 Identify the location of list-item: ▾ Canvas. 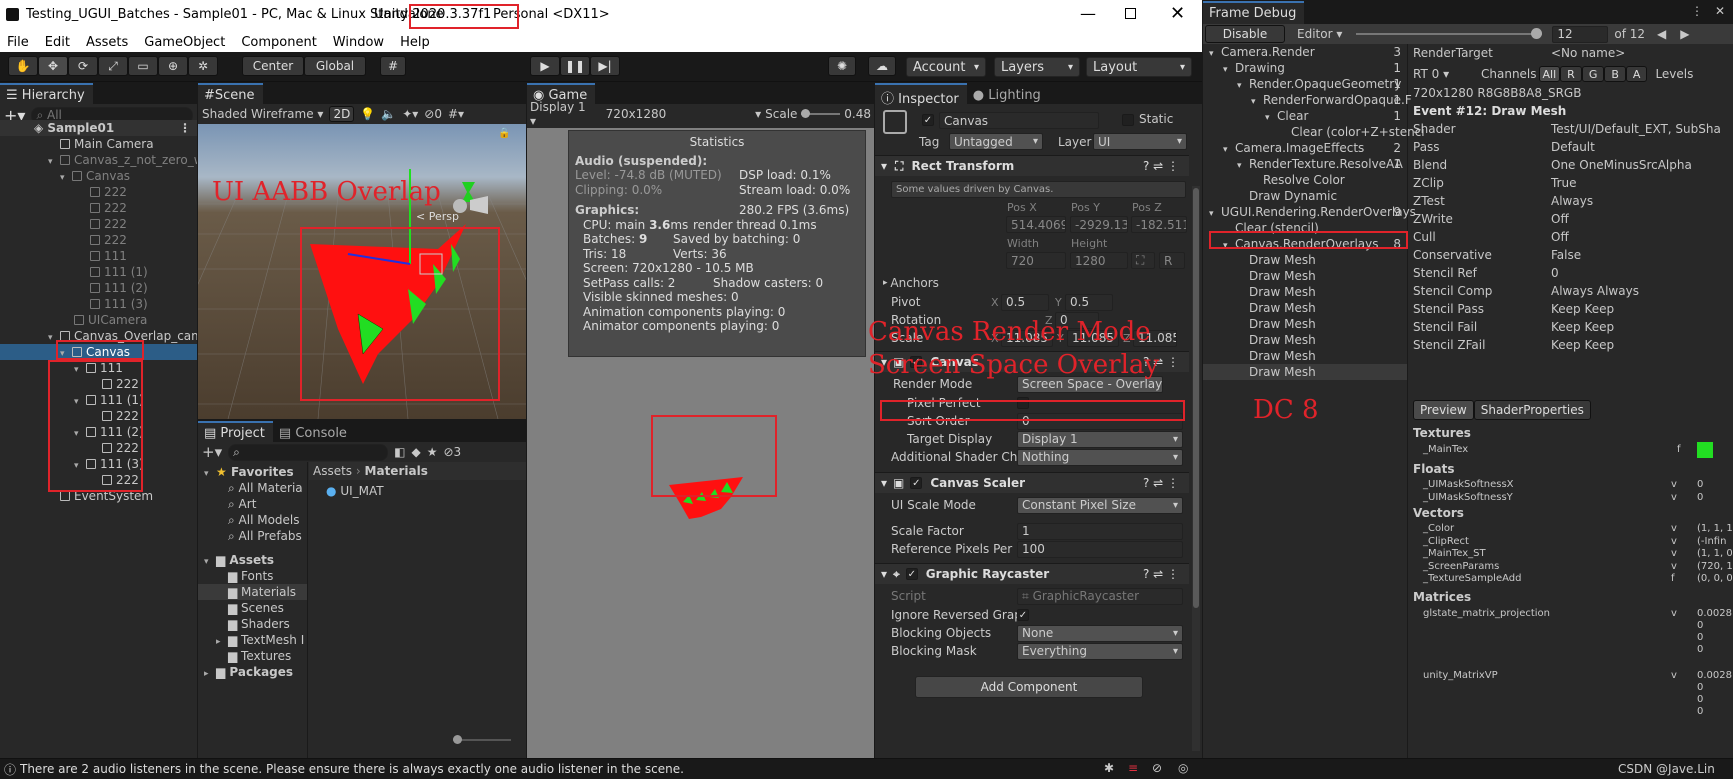
(98, 176).